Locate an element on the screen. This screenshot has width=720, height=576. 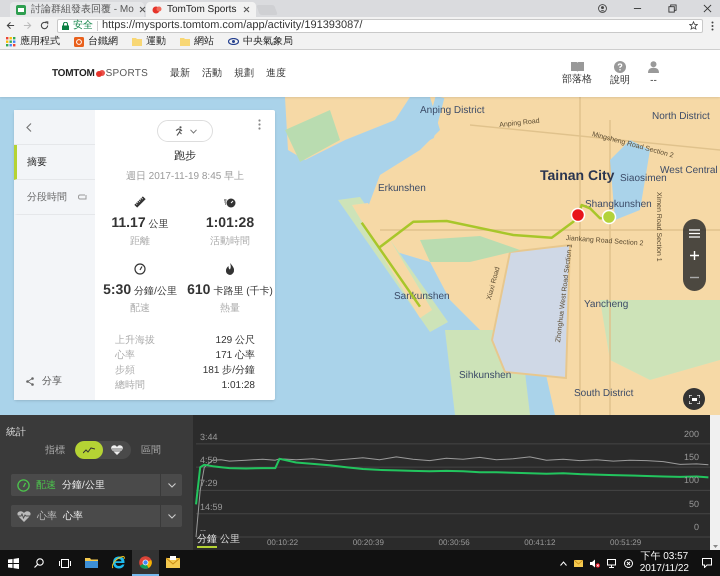
share-link: 分享 is located at coordinates (52, 381).